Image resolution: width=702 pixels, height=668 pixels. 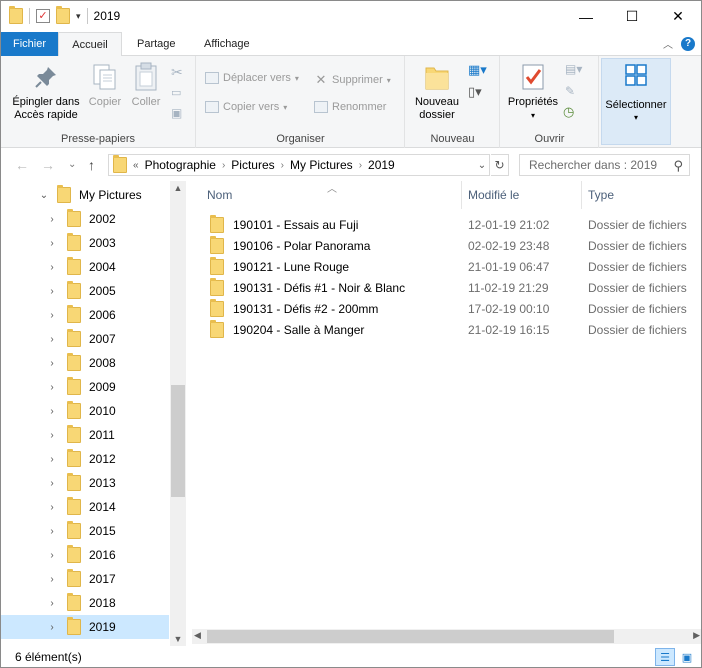 What do you see at coordinates (352, 80) in the screenshot?
I see `delete-button: ✕ Supprimer ▾` at bounding box center [352, 80].